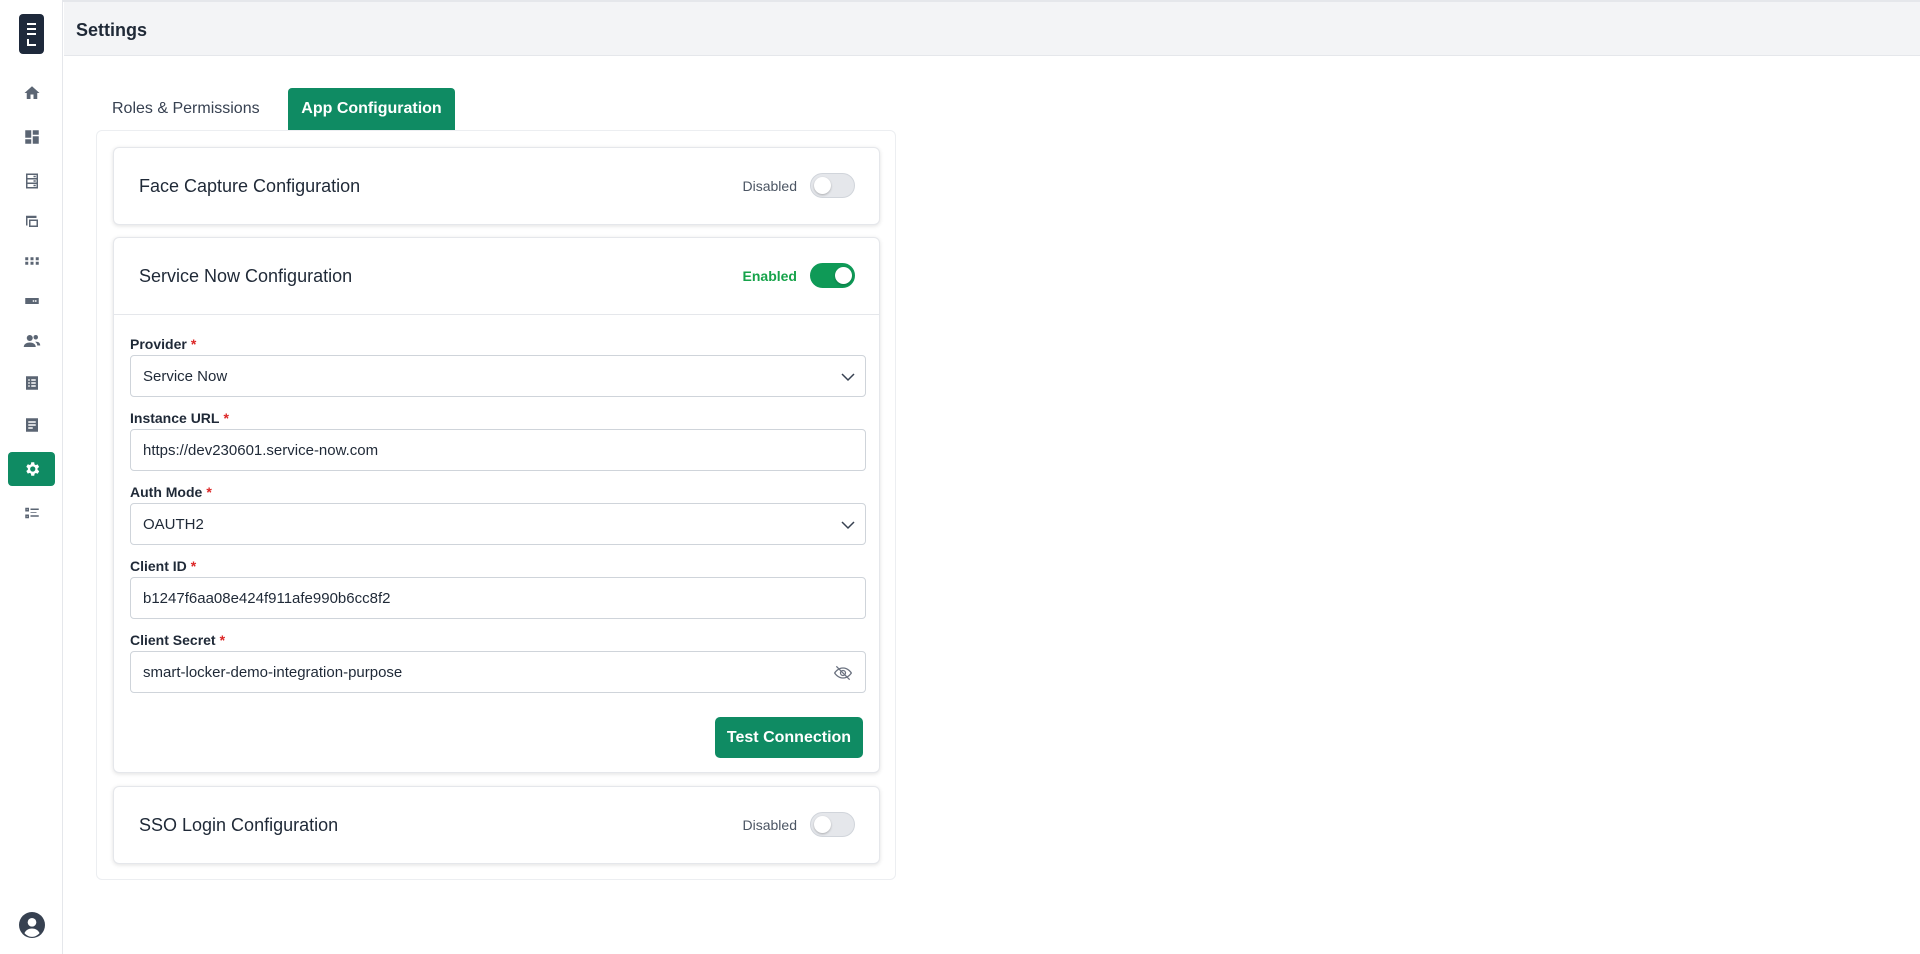  Describe the element at coordinates (498, 598) in the screenshot. I see `client-id-input: b1247f6aa08e424f911afe990b6cc8f2` at that location.